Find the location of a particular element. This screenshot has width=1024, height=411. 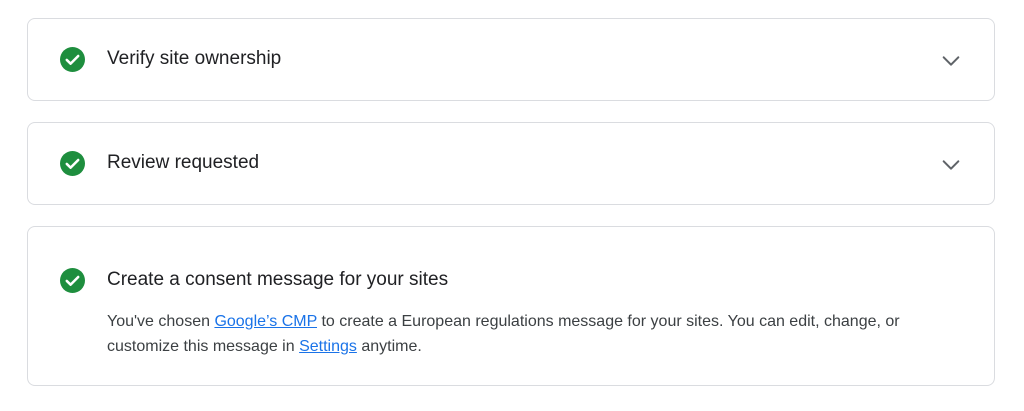

step-title: Verify site ownership is located at coordinates (194, 58).